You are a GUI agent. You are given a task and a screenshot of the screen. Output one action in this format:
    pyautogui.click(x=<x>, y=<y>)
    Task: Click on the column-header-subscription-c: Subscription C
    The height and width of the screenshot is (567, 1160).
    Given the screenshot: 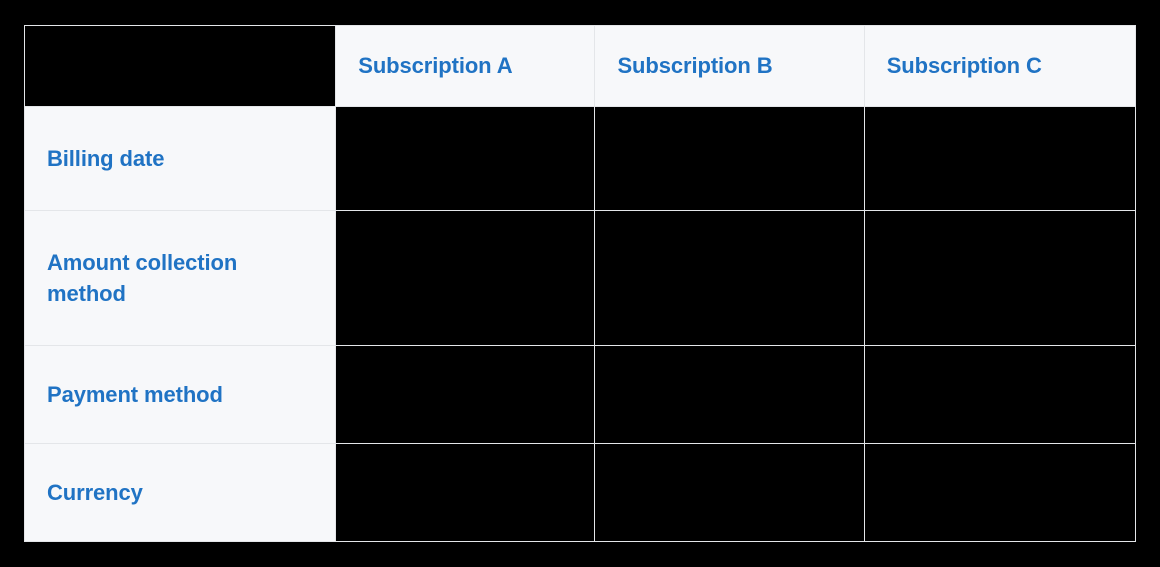 What is the action you would take?
    pyautogui.click(x=1000, y=66)
    